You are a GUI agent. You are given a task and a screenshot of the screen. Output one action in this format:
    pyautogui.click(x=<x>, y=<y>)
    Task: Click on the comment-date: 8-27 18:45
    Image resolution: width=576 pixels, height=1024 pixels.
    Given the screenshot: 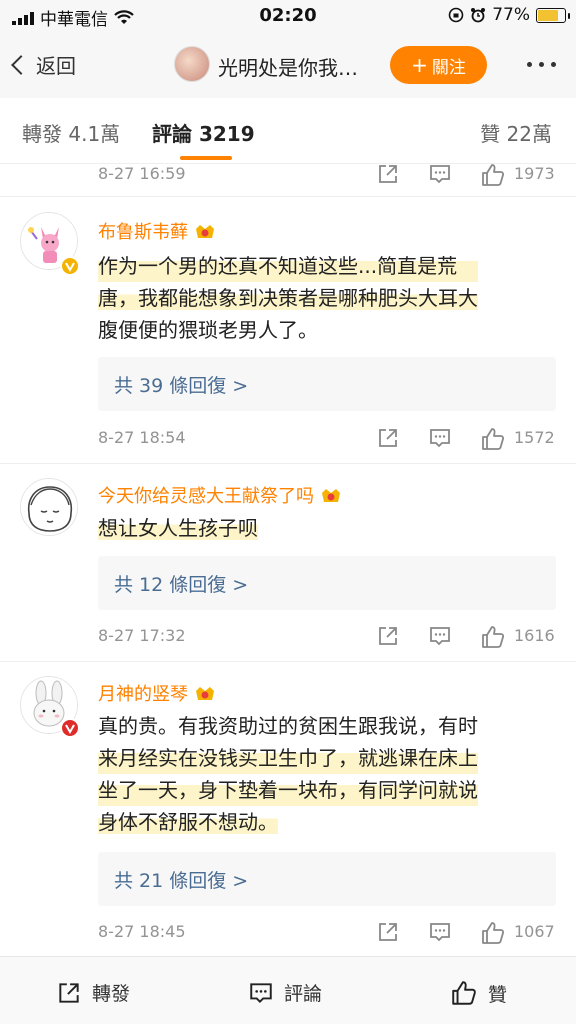 What is the action you would take?
    pyautogui.click(x=142, y=931)
    